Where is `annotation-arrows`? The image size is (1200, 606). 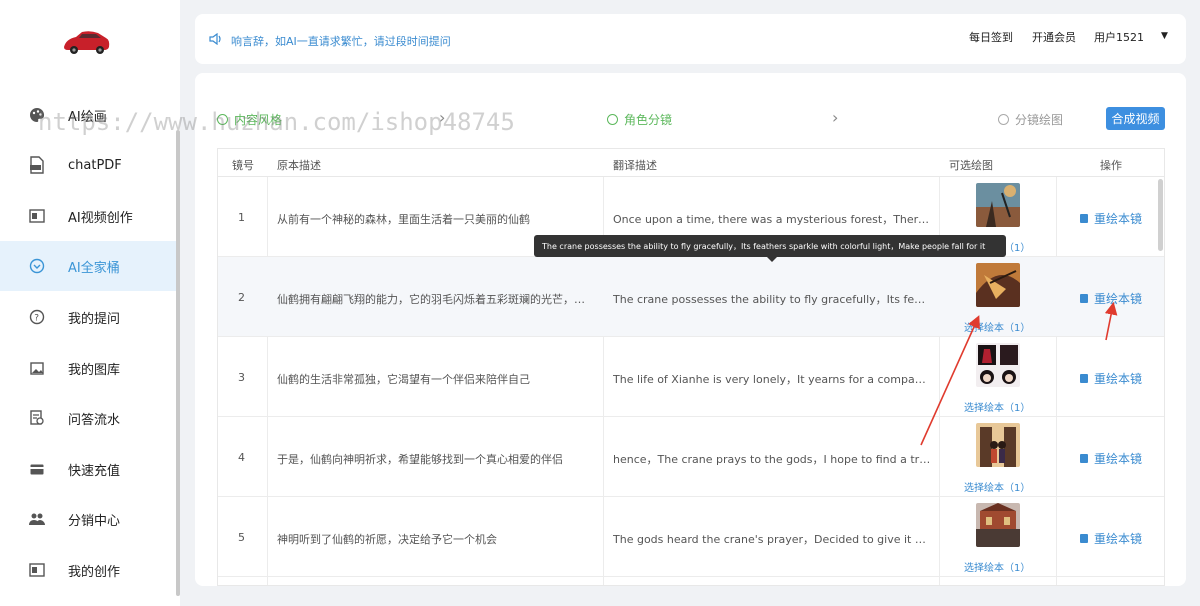 annotation-arrows is located at coordinates (1019, 373).